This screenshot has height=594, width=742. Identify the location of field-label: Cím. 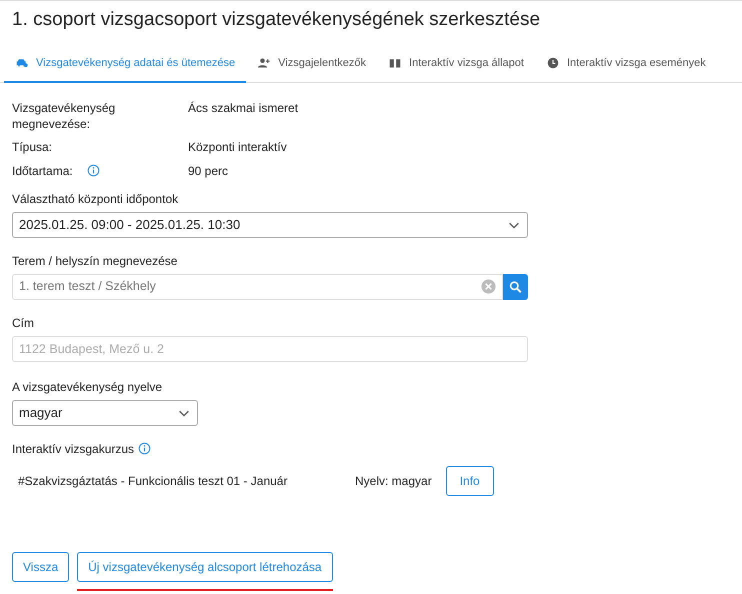
(23, 323).